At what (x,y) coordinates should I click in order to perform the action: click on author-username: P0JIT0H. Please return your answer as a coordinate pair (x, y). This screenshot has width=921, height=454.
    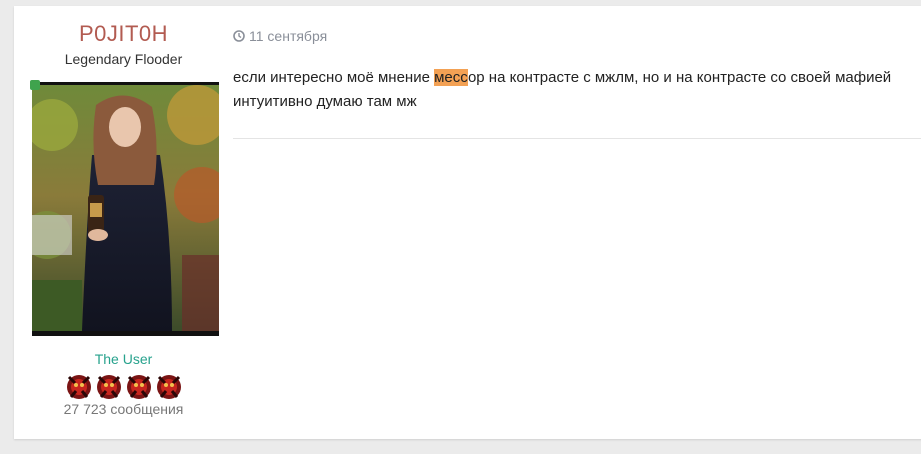
    Looking at the image, I should click on (123, 34).